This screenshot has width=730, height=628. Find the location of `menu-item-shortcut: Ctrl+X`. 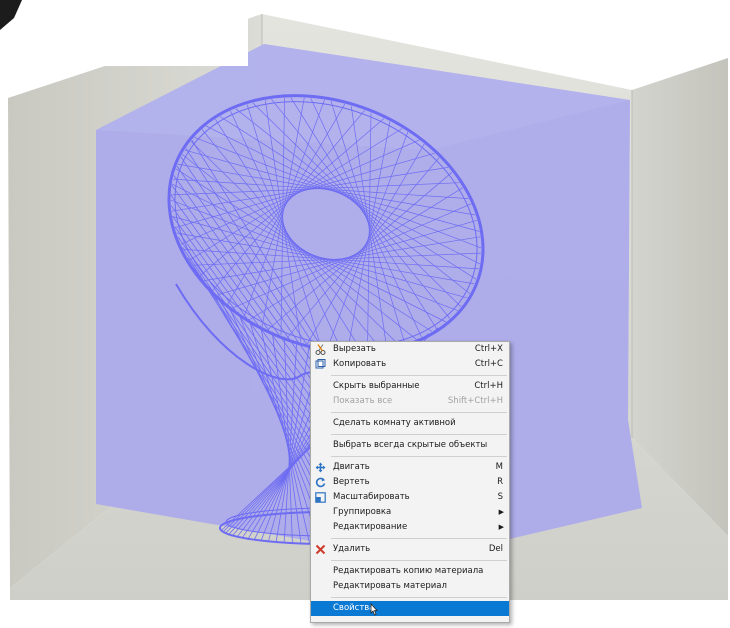

menu-item-shortcut: Ctrl+X is located at coordinates (488, 349).